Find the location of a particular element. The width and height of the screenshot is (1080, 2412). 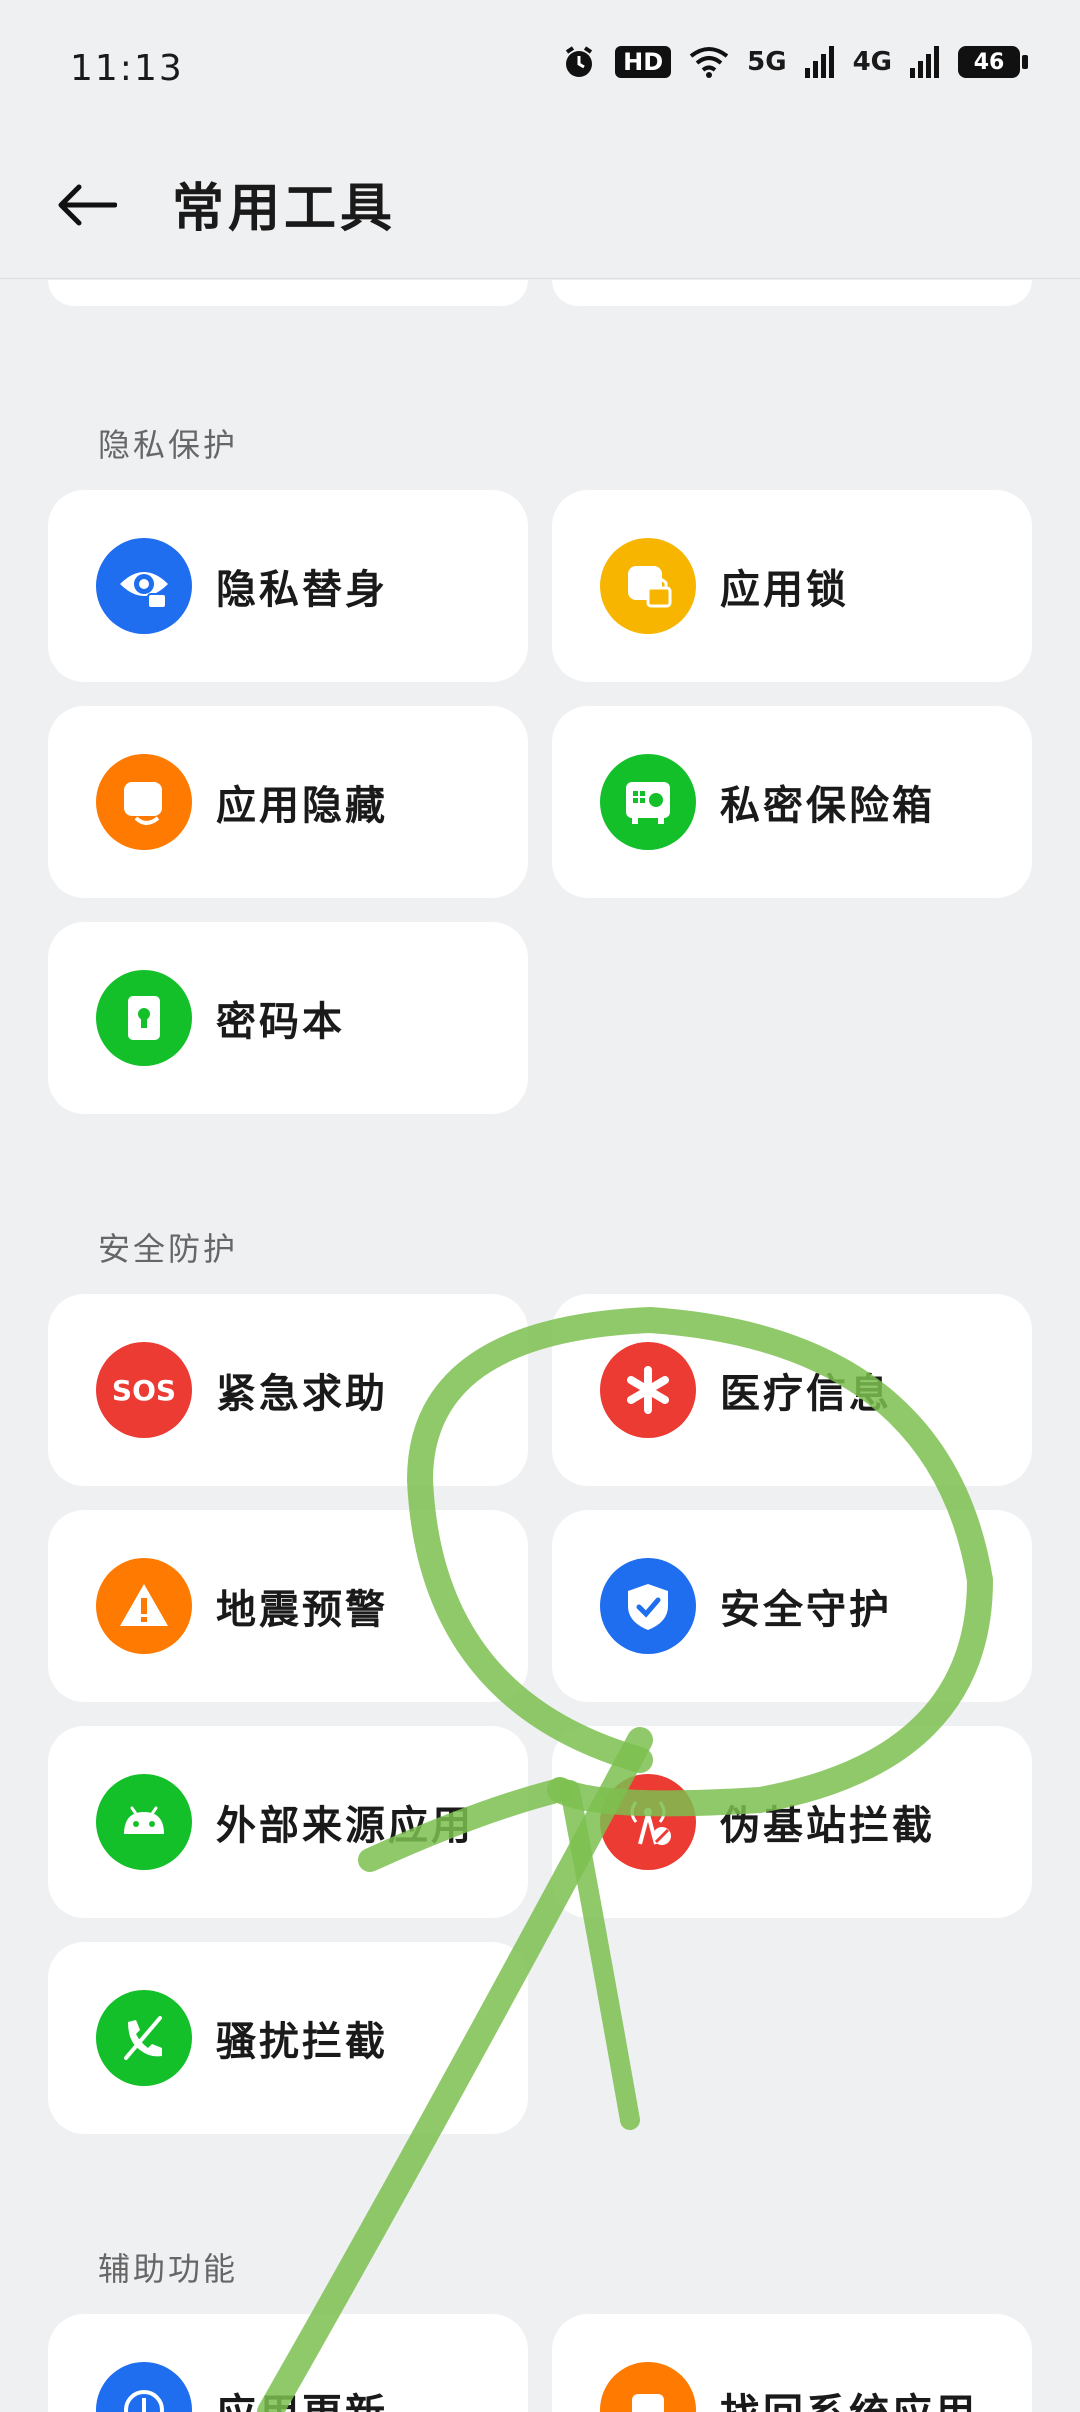

status-icons: HD 5G 4G 46 is located at coordinates (794, 62).